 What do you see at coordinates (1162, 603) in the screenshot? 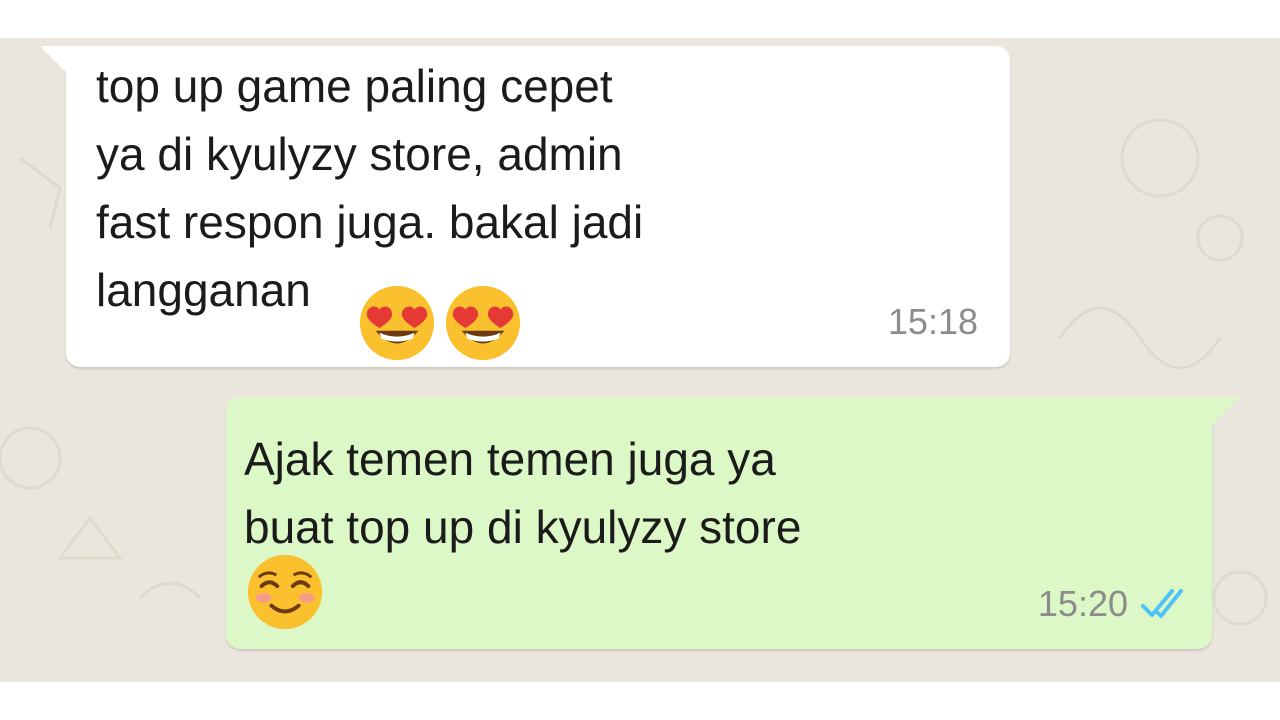
I see `double-check-read-icon` at bounding box center [1162, 603].